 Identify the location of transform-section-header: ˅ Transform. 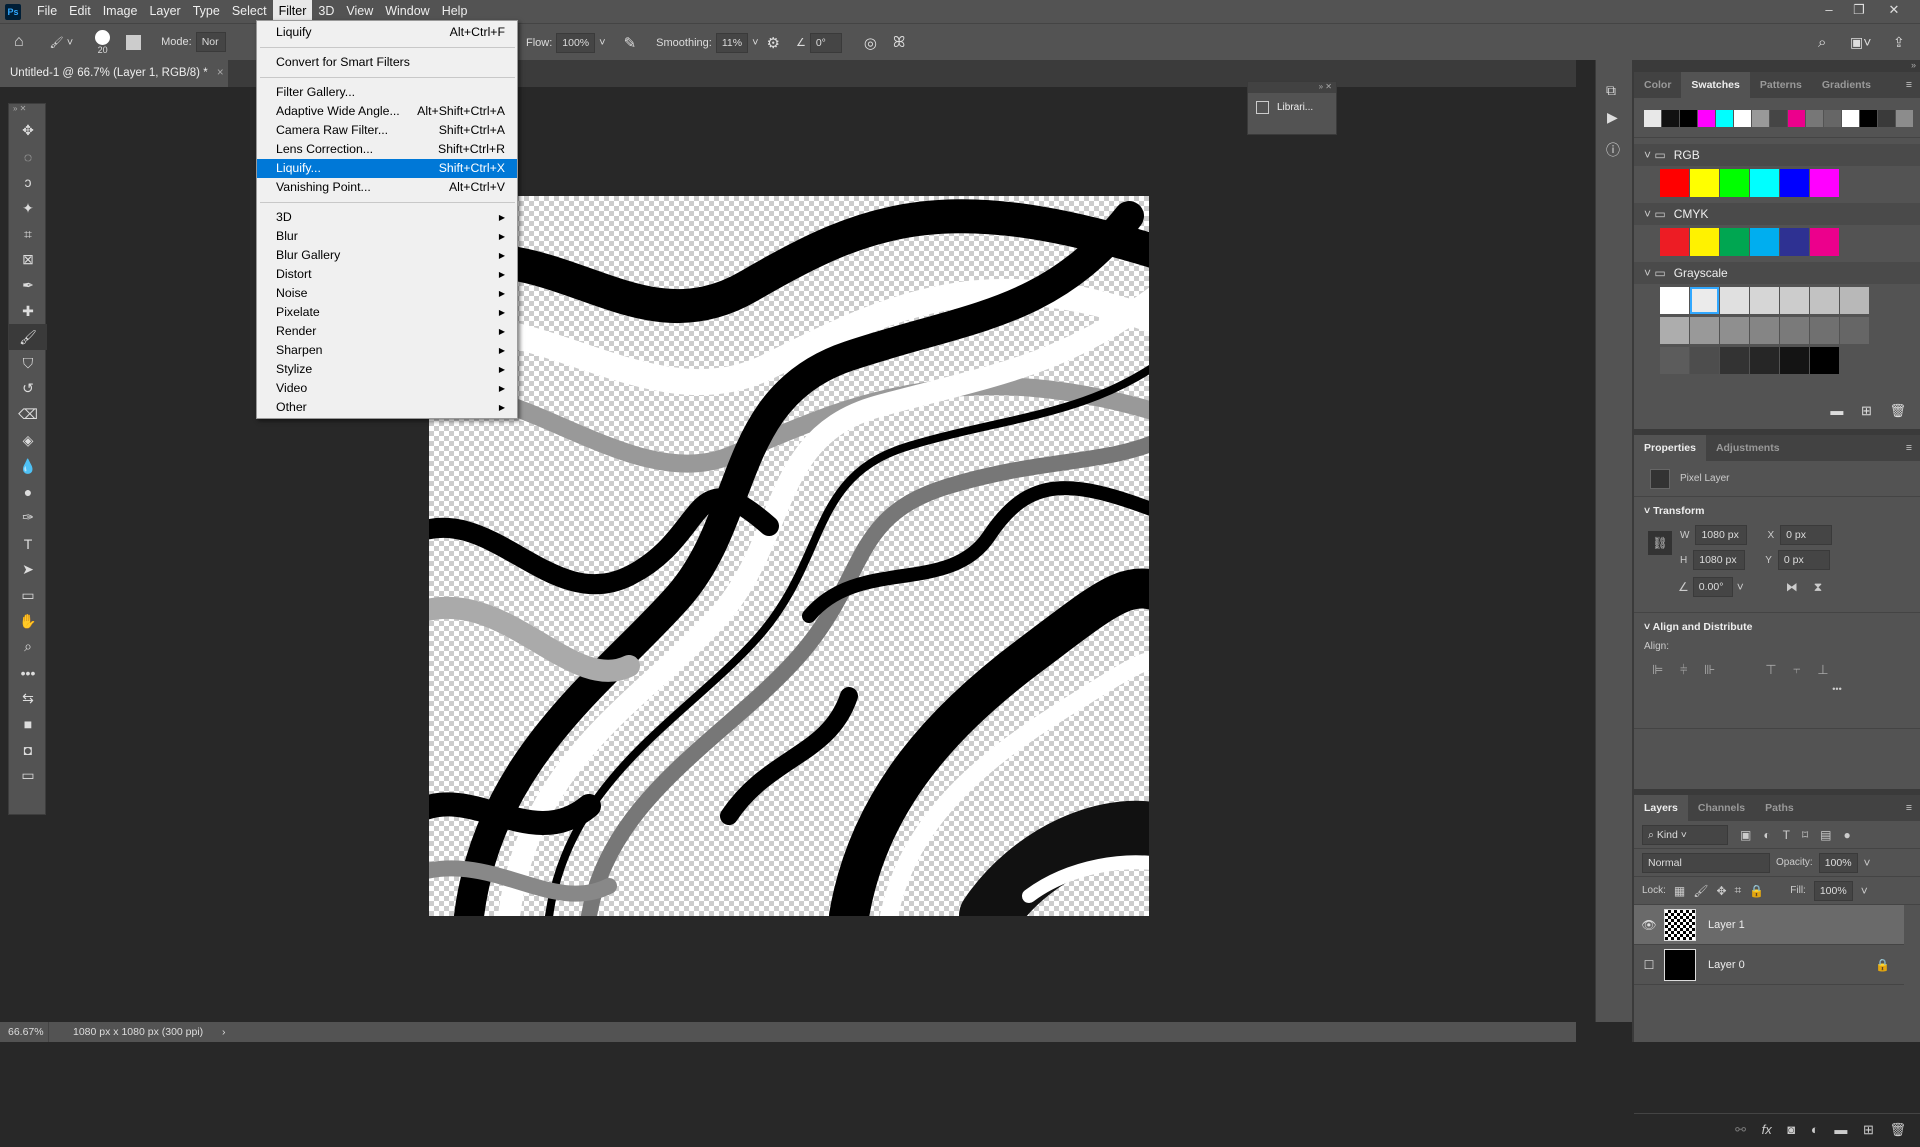
(1777, 511).